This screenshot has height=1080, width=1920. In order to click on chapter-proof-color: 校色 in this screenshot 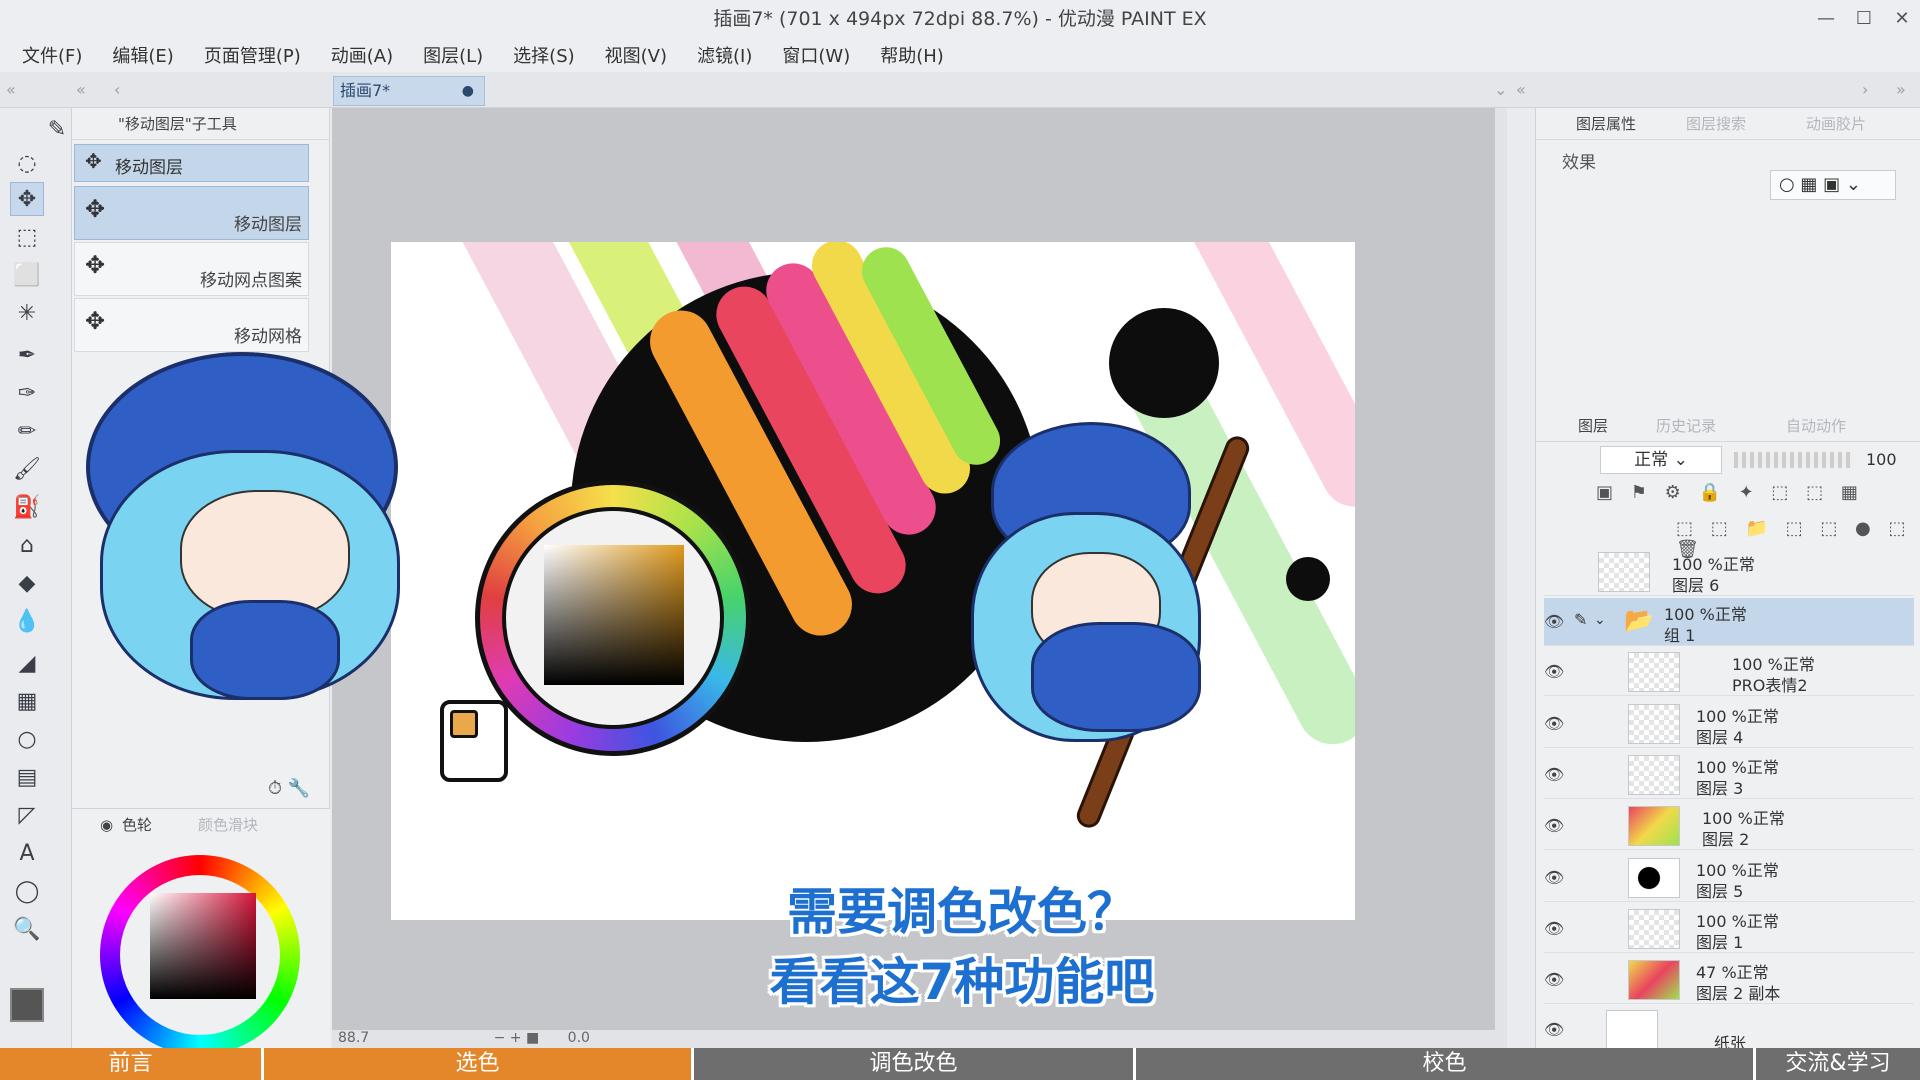, I will do `click(1446, 1064)`.